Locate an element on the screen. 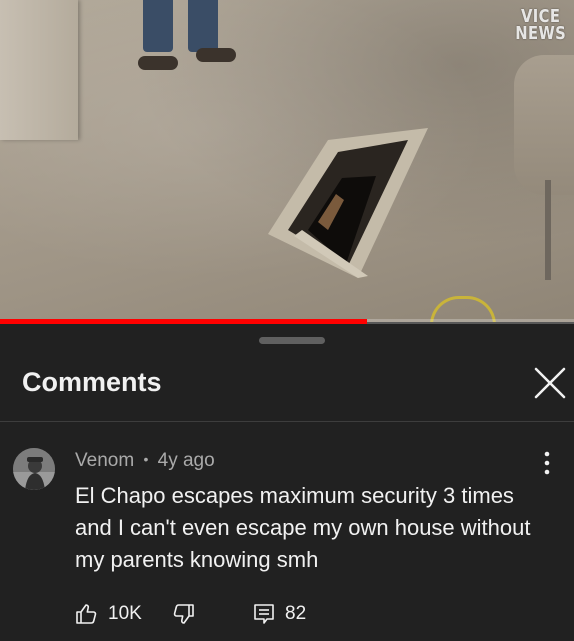  dislike-button is located at coordinates (183, 614).